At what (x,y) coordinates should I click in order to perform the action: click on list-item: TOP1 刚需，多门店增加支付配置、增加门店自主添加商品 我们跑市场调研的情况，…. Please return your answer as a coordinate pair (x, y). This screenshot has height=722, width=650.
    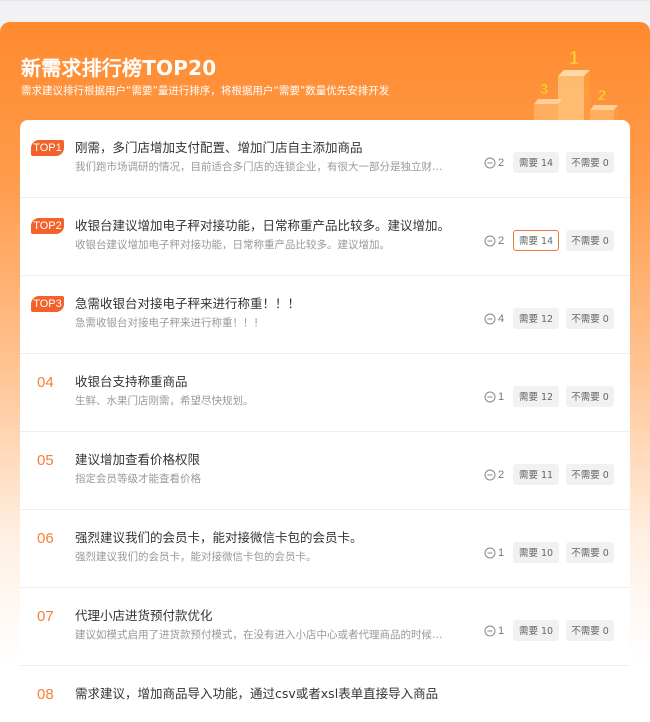
    Looking at the image, I should click on (325, 159).